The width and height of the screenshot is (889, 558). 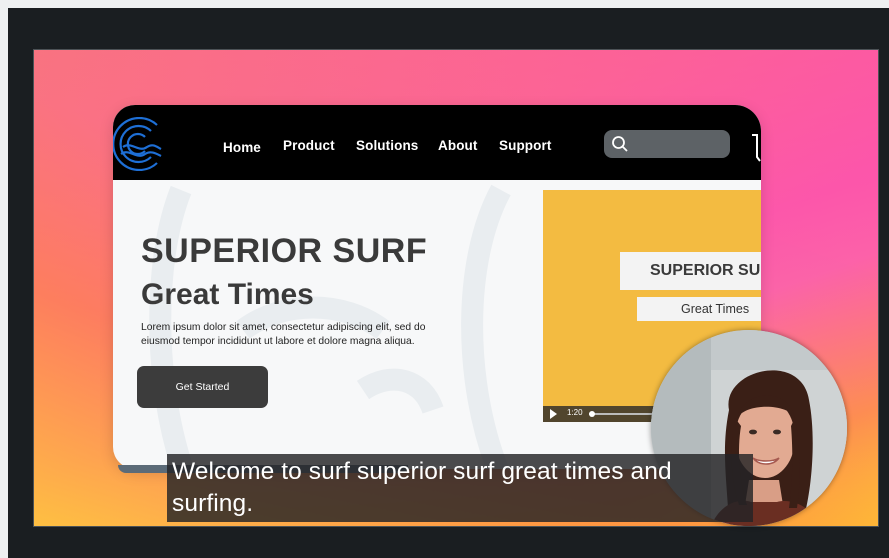 I want to click on site-search-input, so click(x=667, y=144).